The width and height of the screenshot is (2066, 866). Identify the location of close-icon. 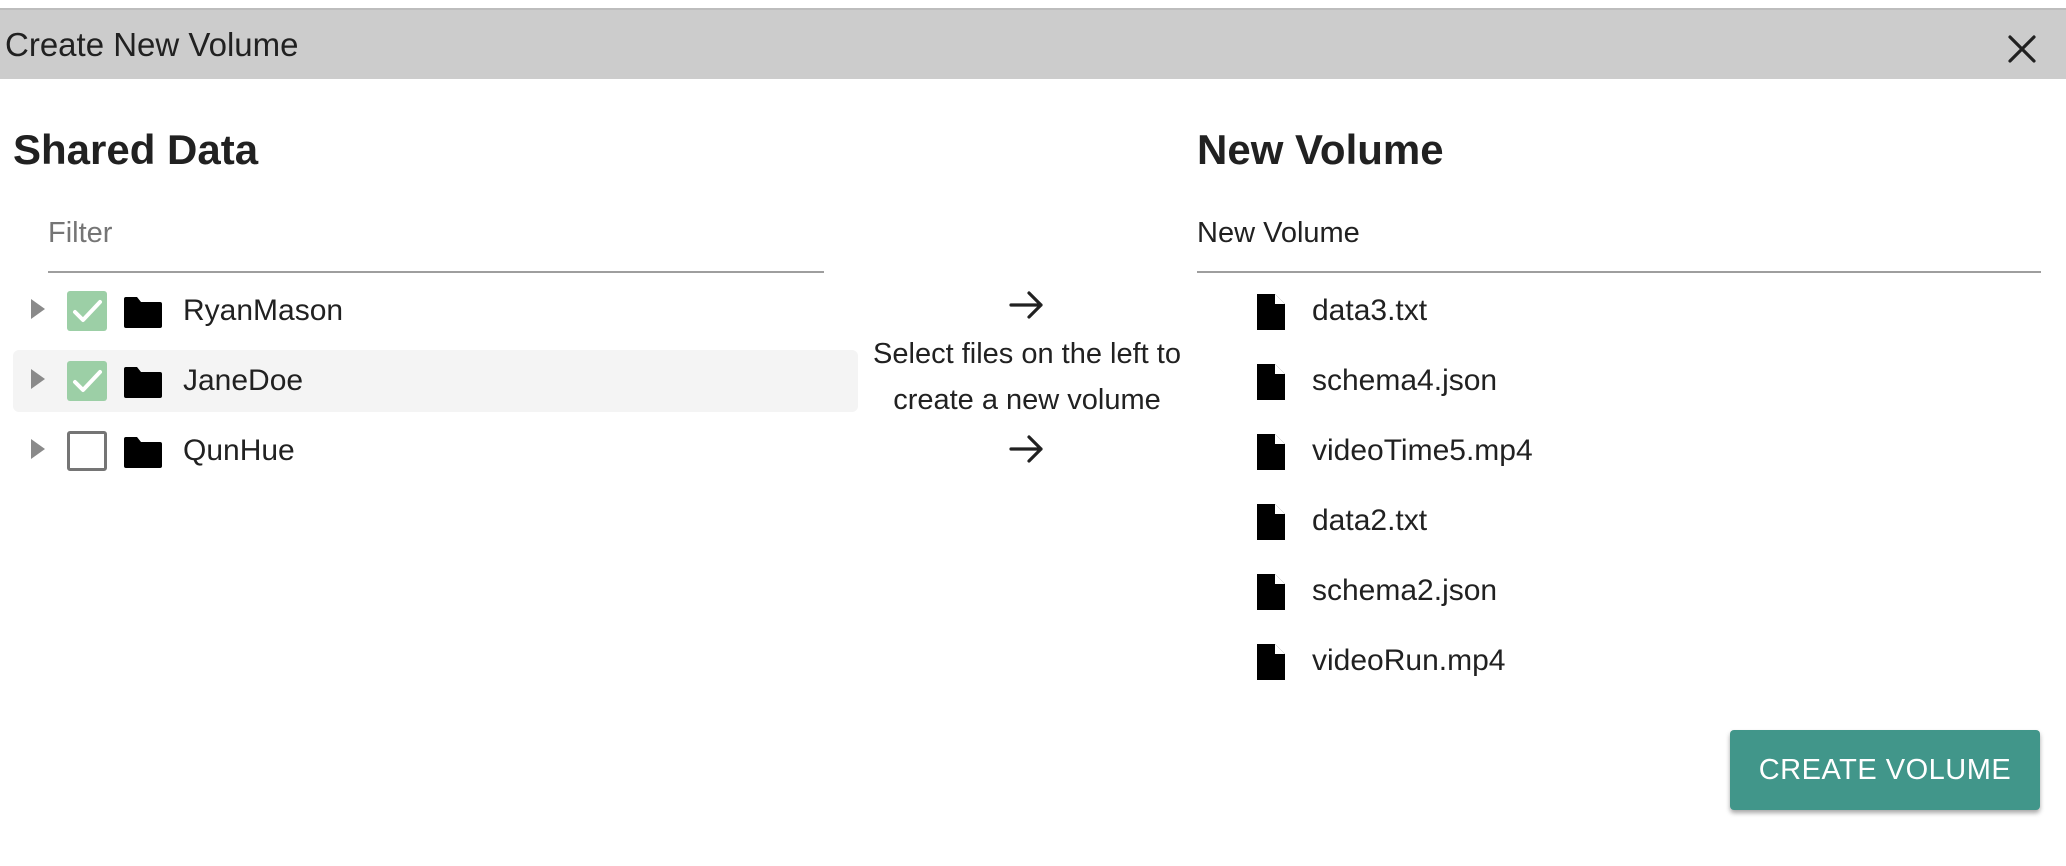
(2022, 49).